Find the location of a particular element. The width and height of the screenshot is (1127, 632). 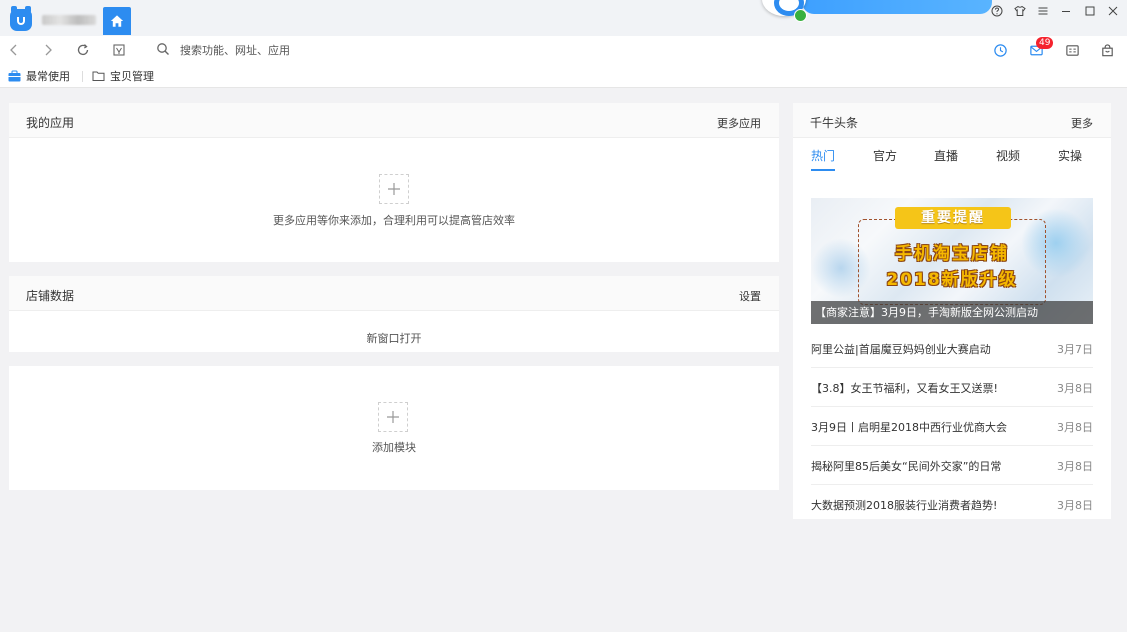

refresh-icon is located at coordinates (83, 50).